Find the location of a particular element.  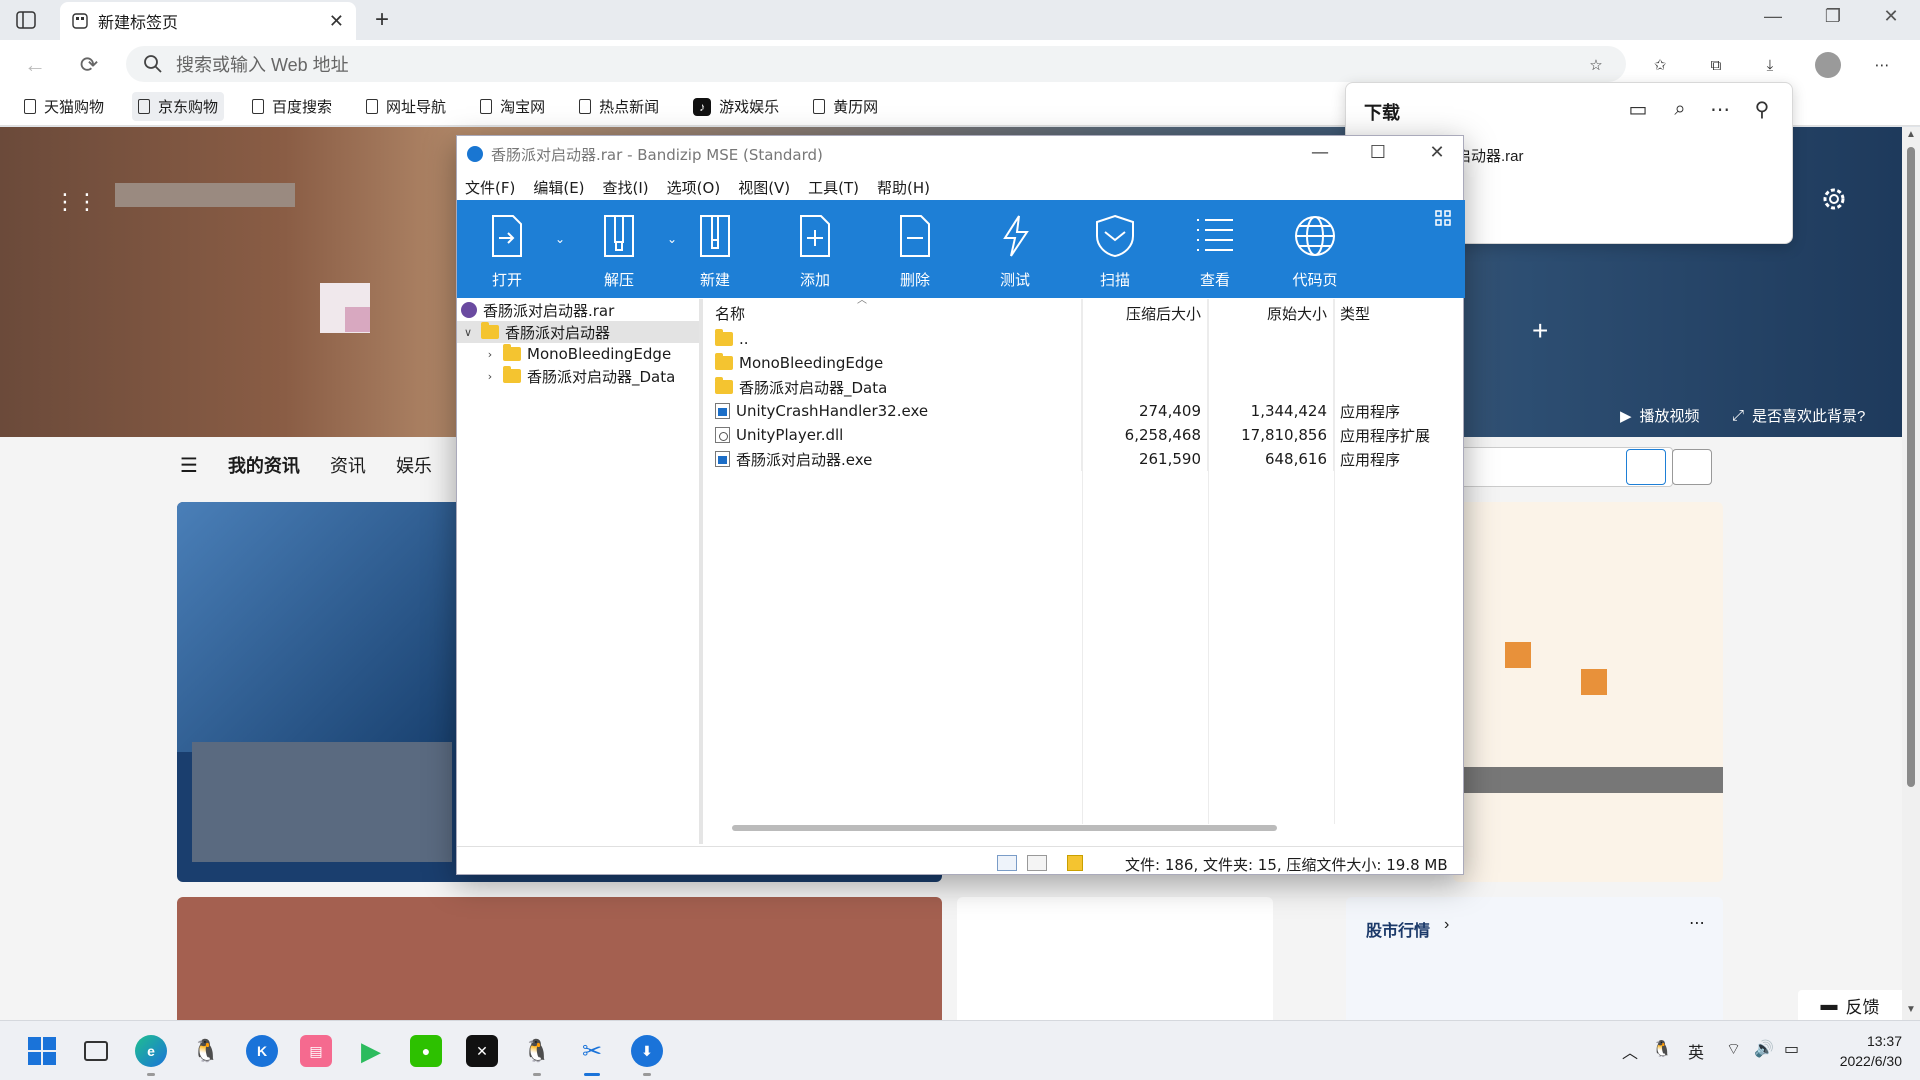

layout-grid-icon is located at coordinates (1443, 218).